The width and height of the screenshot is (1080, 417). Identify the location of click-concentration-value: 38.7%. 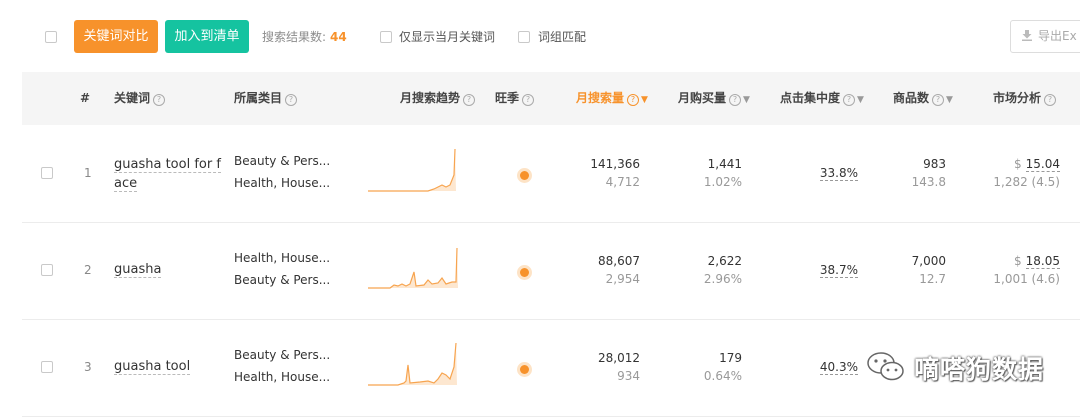
(838, 270).